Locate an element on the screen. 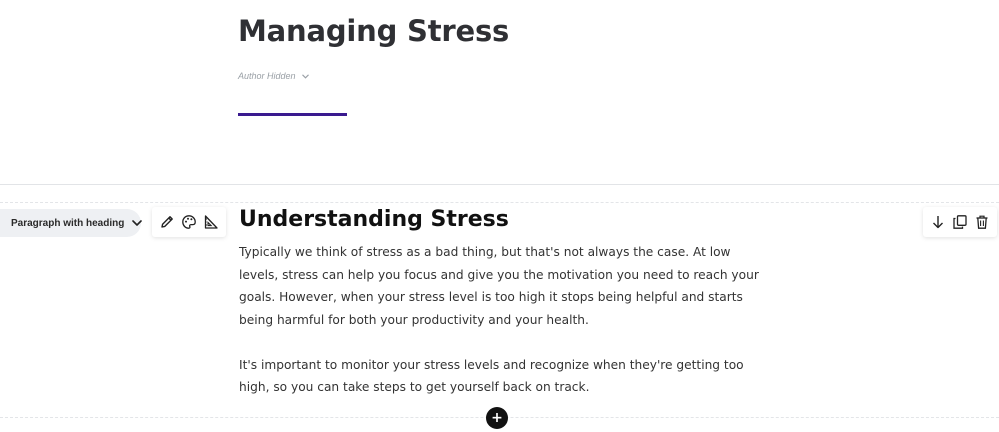  block-style-toolbar is located at coordinates (189, 222).